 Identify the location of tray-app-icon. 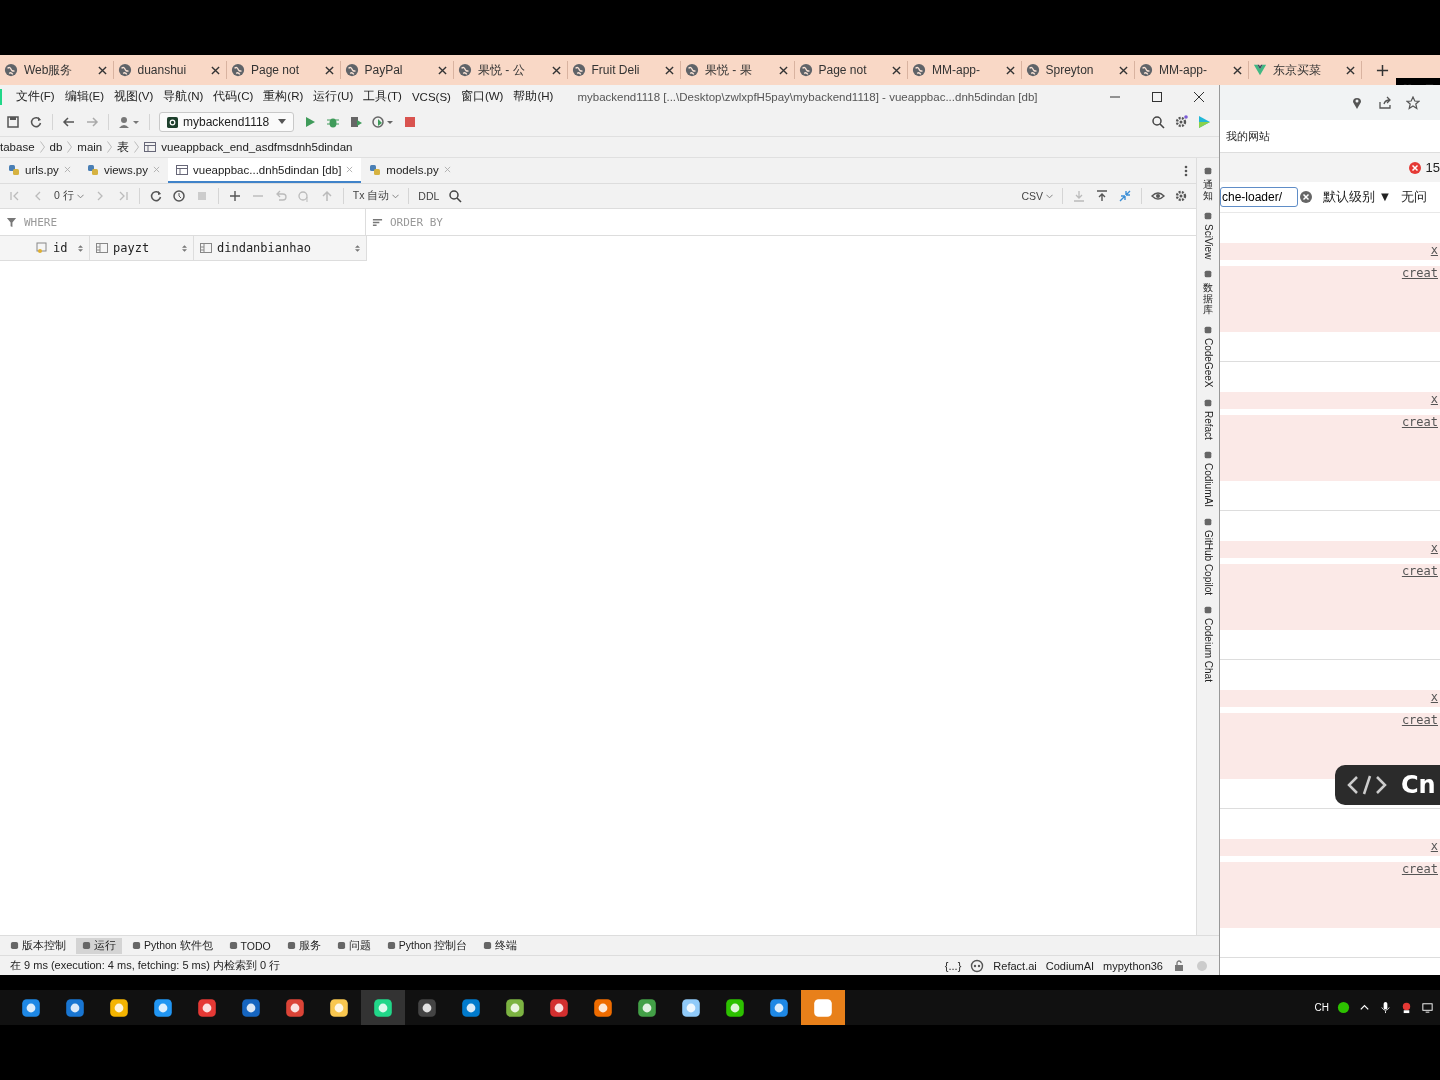
(1406, 1007).